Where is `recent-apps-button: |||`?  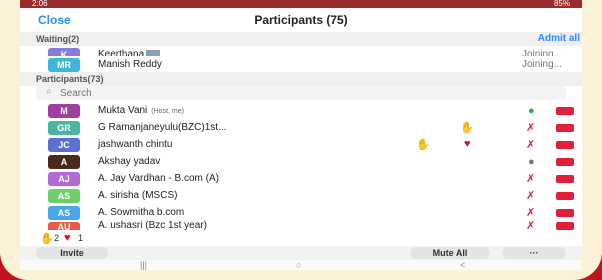
recent-apps-button: ||| is located at coordinates (143, 265).